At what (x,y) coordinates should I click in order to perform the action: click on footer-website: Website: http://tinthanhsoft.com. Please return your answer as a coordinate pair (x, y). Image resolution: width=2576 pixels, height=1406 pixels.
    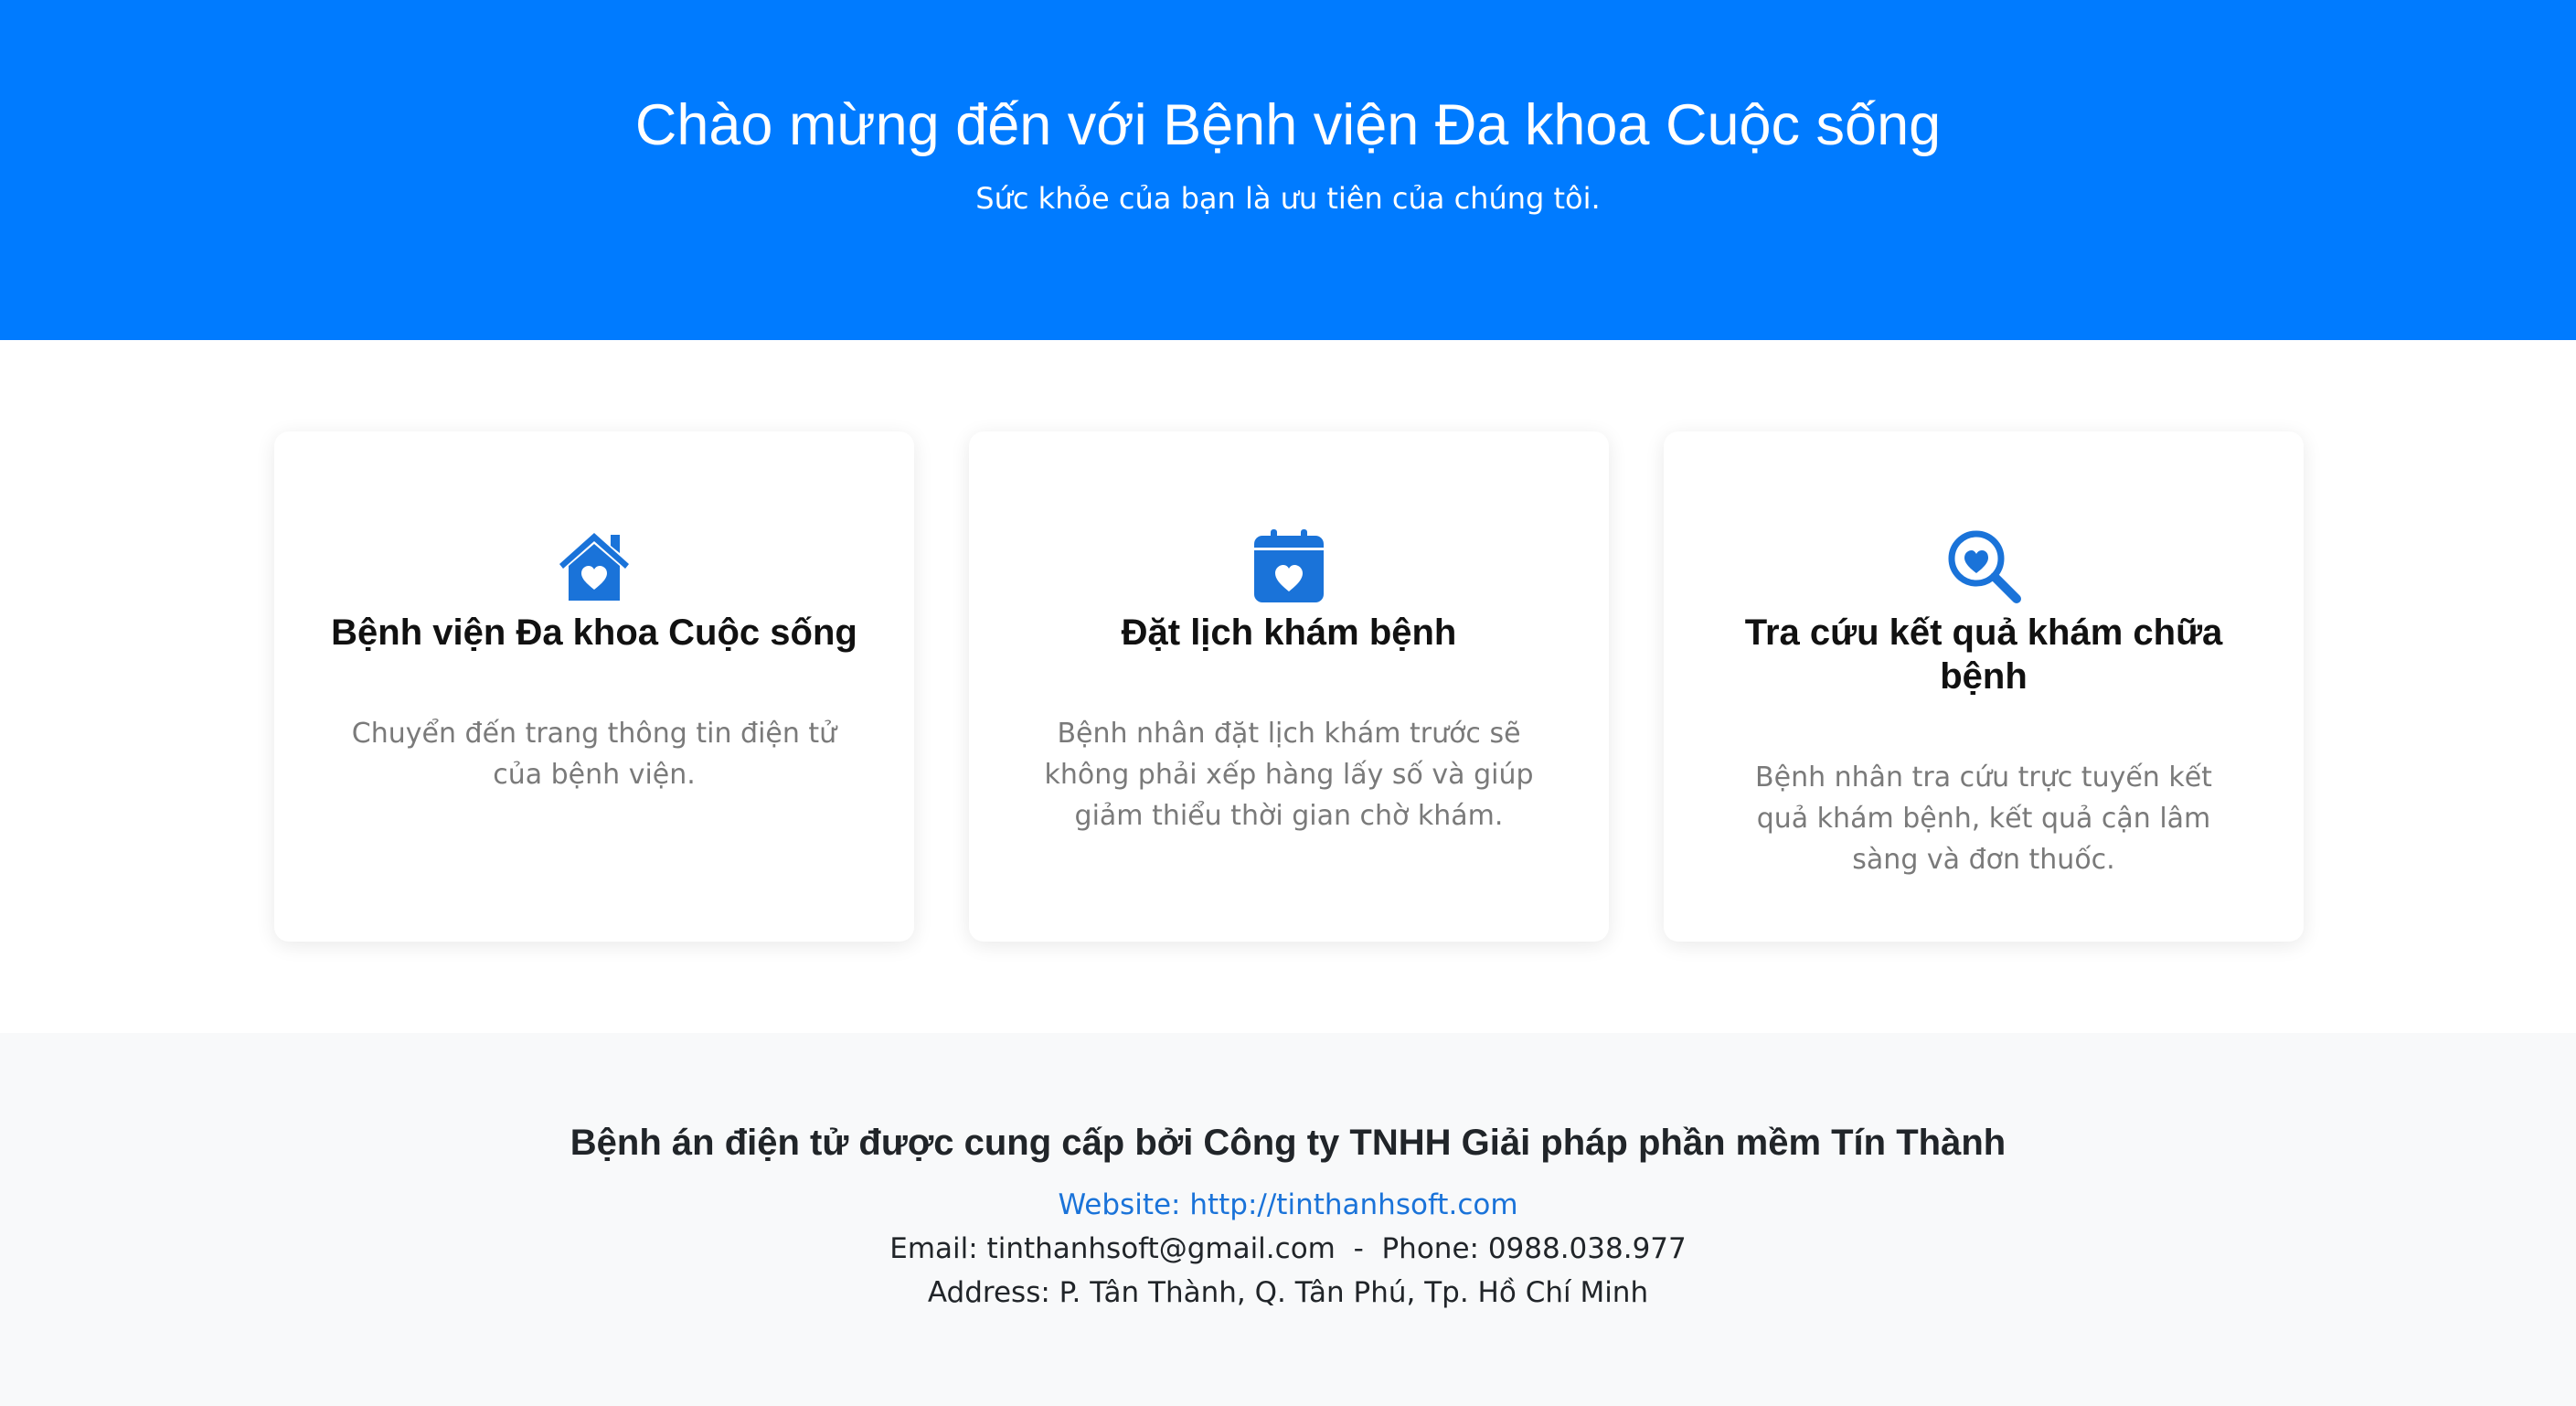
    Looking at the image, I should click on (1288, 1205).